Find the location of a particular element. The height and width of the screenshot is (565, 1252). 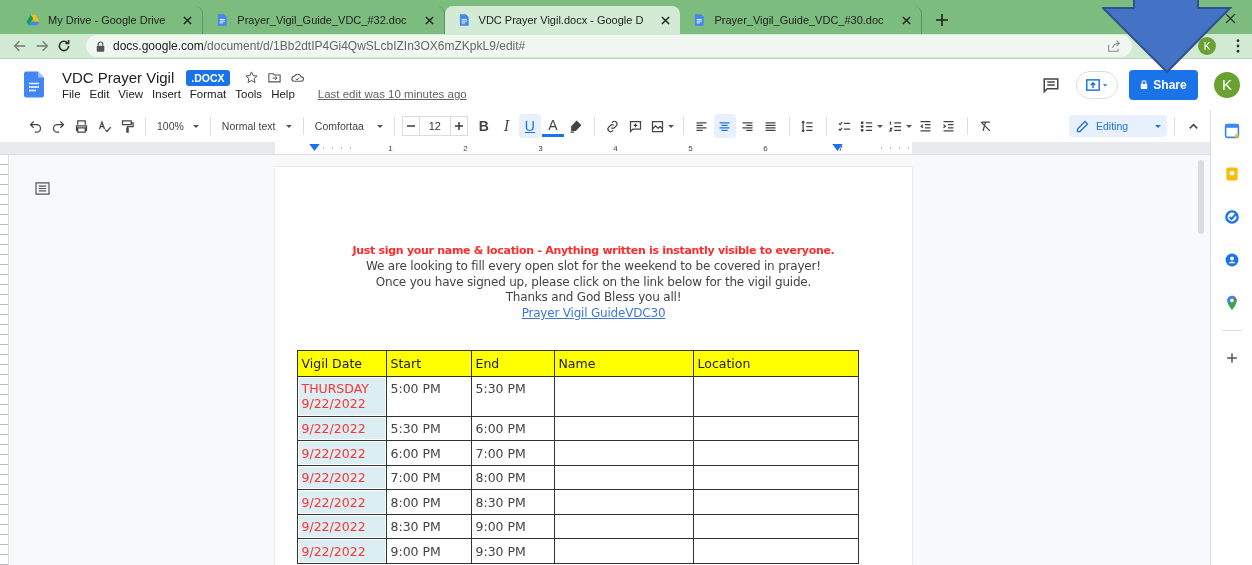

redo-icon is located at coordinates (58, 126).